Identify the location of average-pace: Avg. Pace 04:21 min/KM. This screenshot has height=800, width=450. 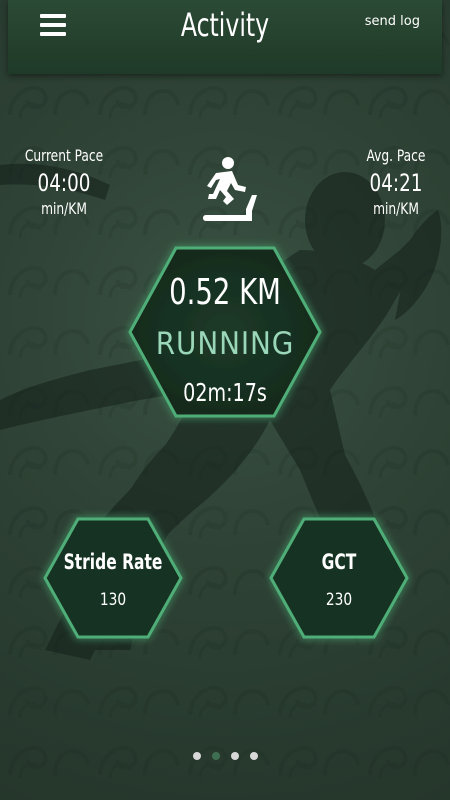
(396, 182).